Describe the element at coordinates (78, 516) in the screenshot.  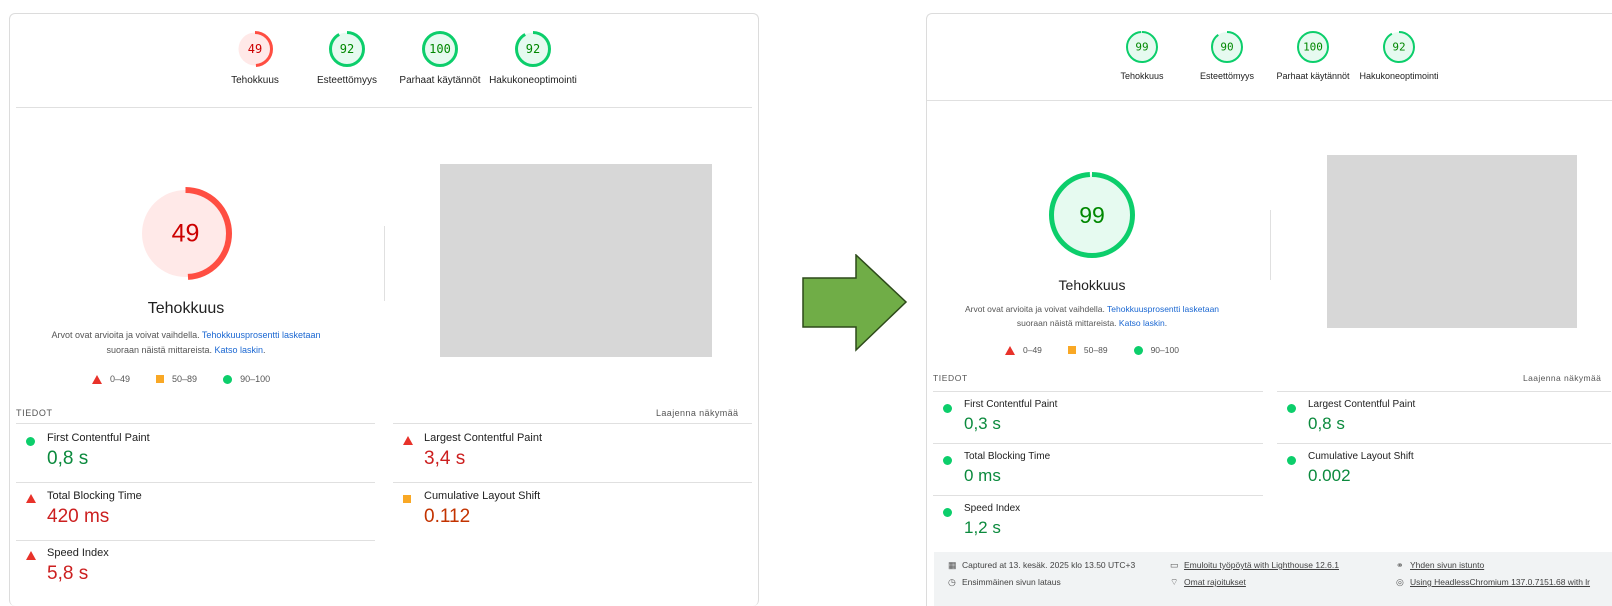
I see `metric-value: 420 ms` at that location.